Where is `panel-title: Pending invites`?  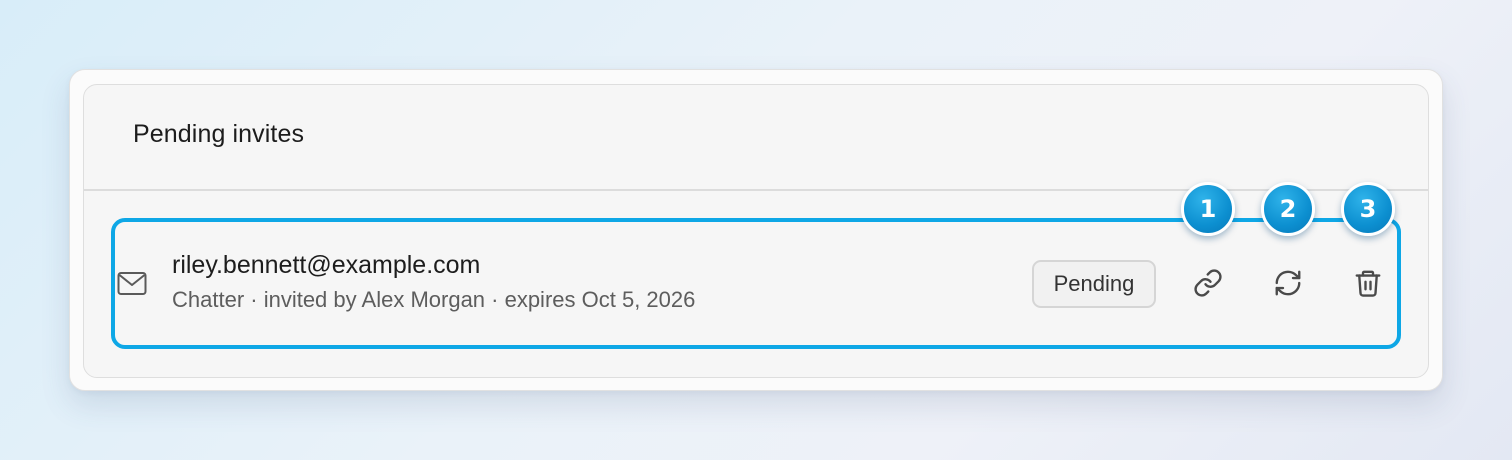
panel-title: Pending invites is located at coordinates (219, 134).